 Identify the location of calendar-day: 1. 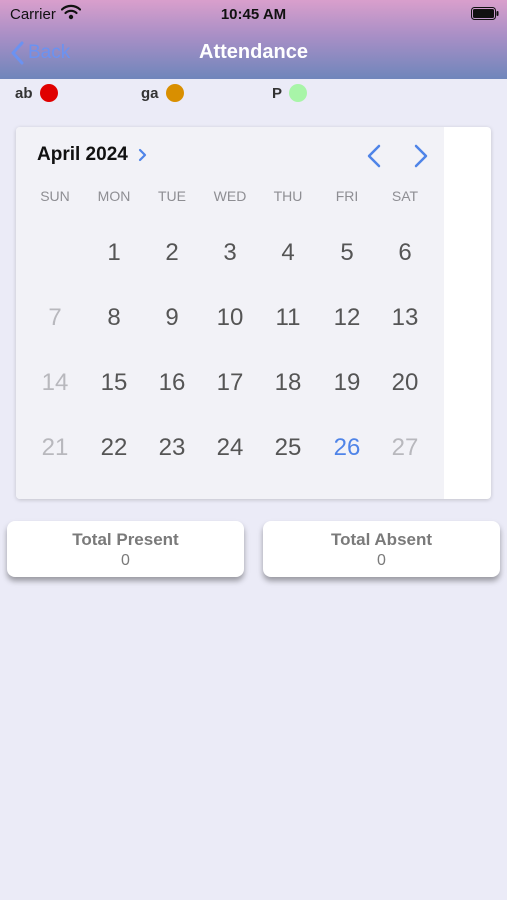
(114, 253).